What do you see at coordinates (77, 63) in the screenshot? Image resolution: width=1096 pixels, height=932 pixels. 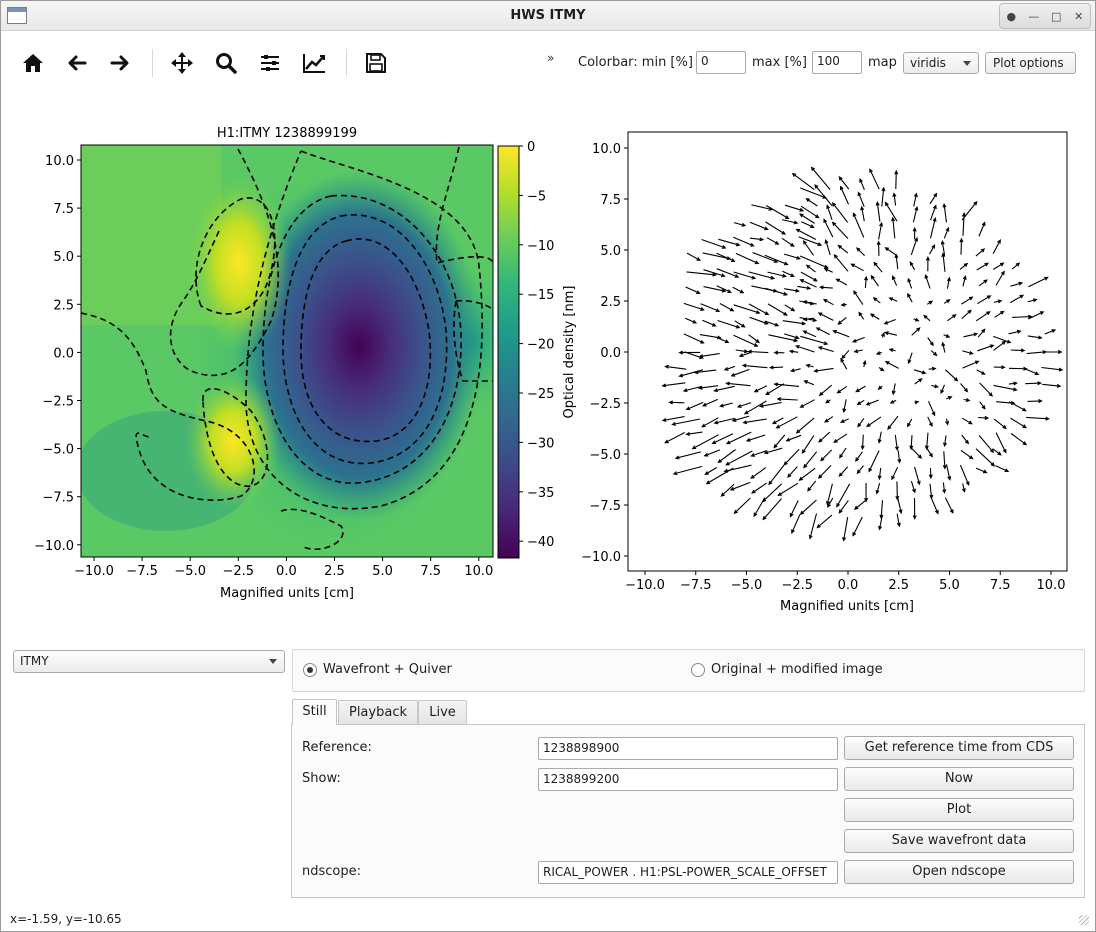 I see `back-arrow-icon` at bounding box center [77, 63].